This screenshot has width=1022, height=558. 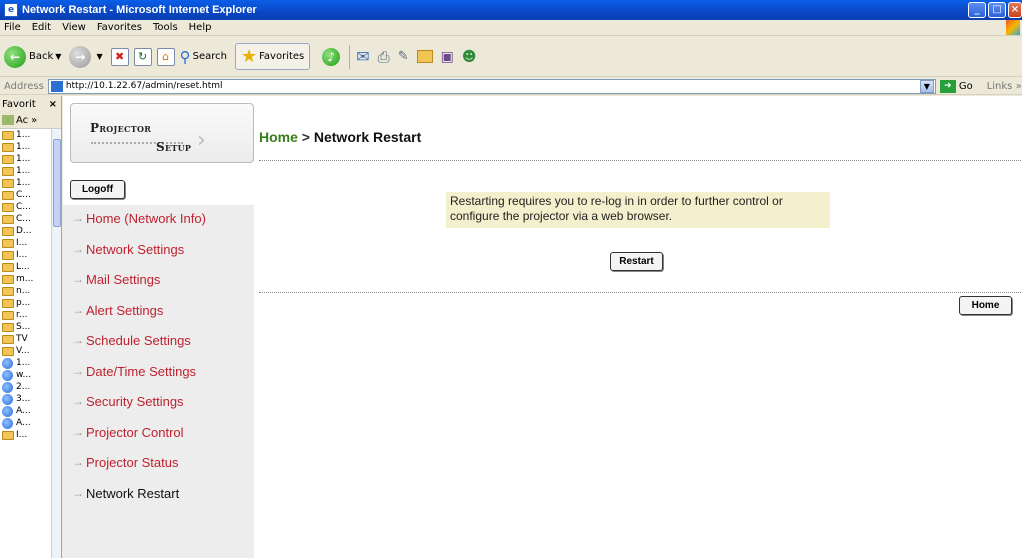 I want to click on nav-item-label: Network Settings, so click(x=135, y=249).